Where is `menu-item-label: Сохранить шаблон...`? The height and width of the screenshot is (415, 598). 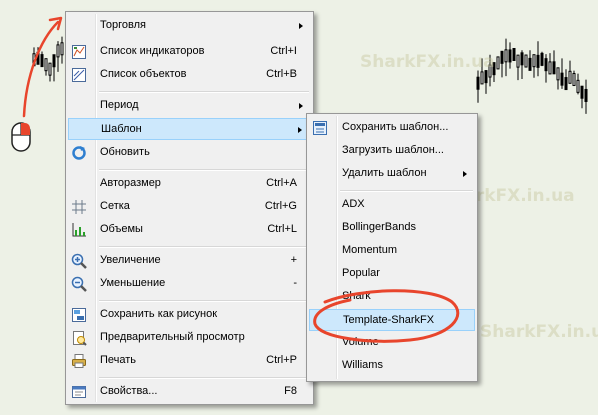 menu-item-label: Сохранить шаблон... is located at coordinates (395, 127).